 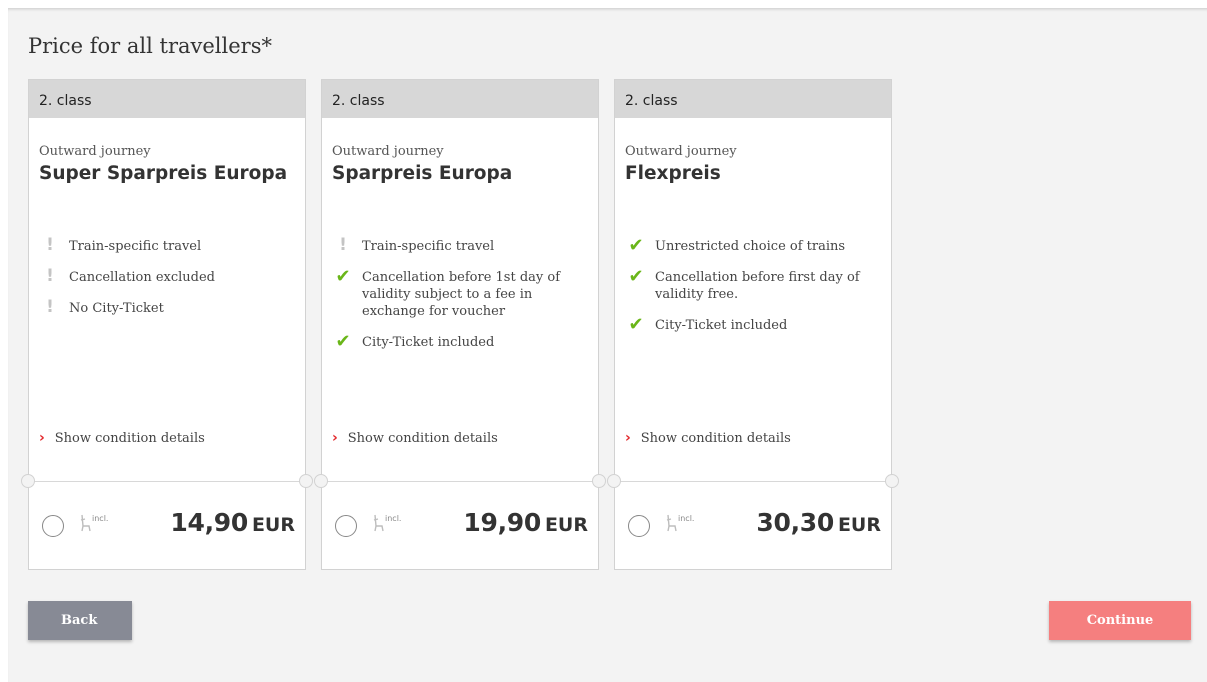 What do you see at coordinates (142, 277) in the screenshot?
I see `feature-text: Cancellation excluded` at bounding box center [142, 277].